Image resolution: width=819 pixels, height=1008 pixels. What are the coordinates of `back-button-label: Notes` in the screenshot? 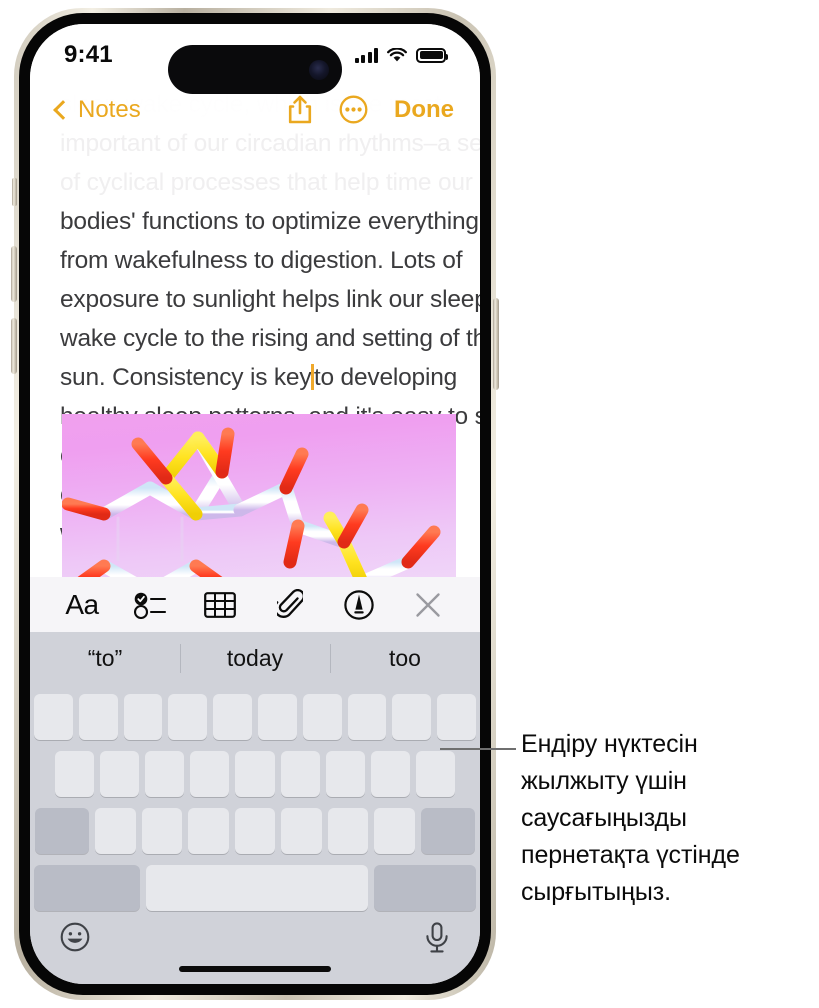 It's located at (109, 109).